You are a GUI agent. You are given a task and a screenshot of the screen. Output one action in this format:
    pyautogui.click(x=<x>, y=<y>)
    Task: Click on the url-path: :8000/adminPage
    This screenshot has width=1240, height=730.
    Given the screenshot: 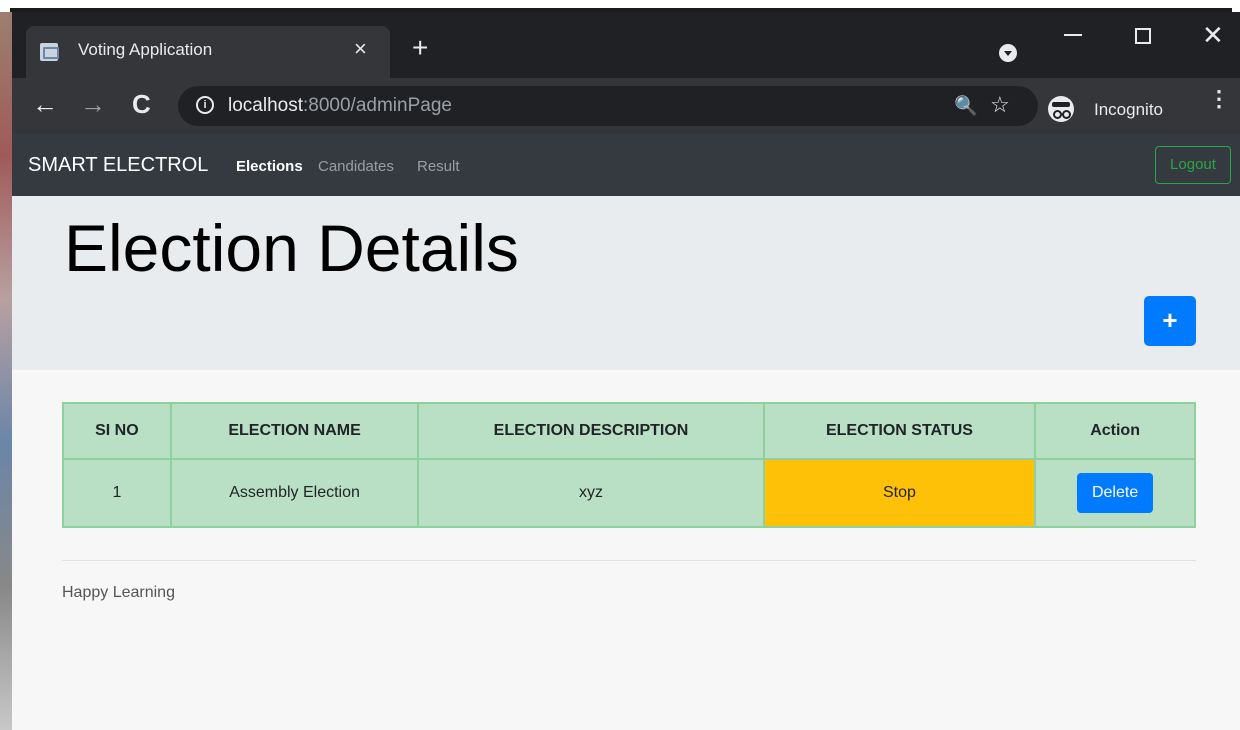 What is the action you would take?
    pyautogui.click(x=377, y=105)
    